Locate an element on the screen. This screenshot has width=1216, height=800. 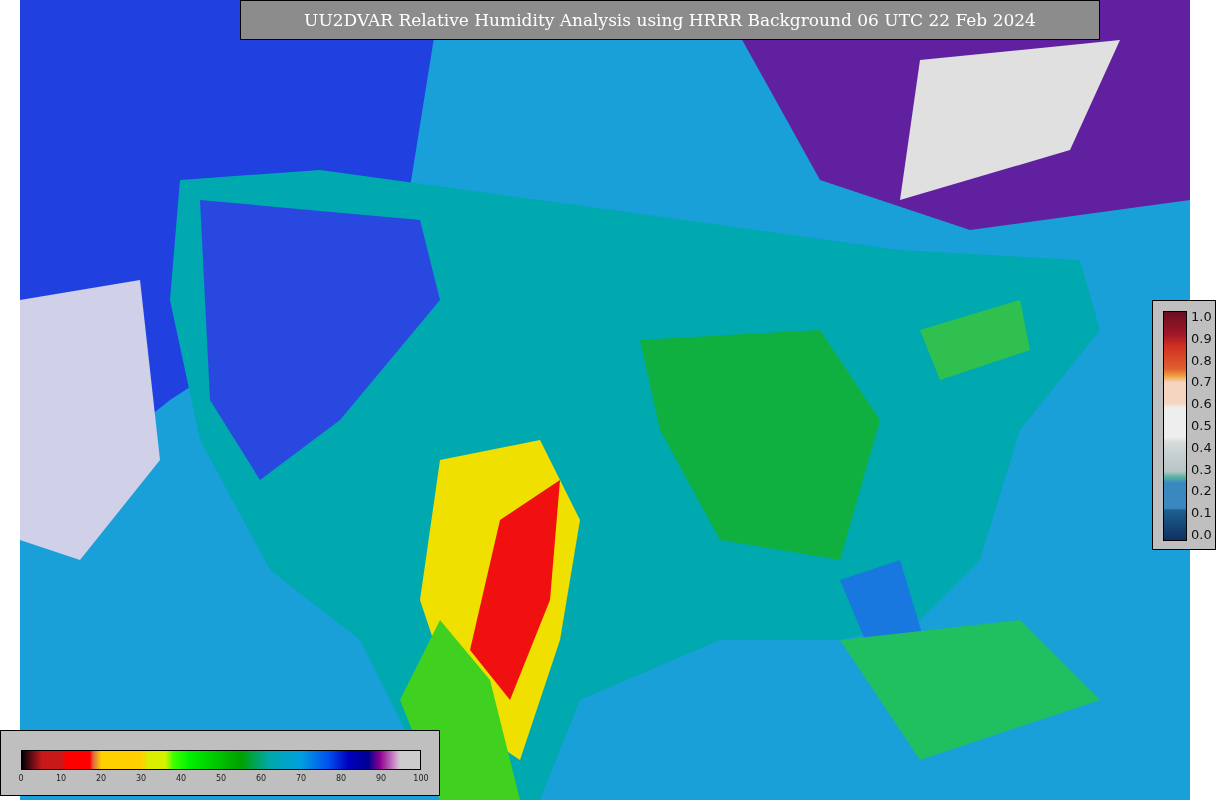
tick-label: 0.1 is located at coordinates (1201, 513).